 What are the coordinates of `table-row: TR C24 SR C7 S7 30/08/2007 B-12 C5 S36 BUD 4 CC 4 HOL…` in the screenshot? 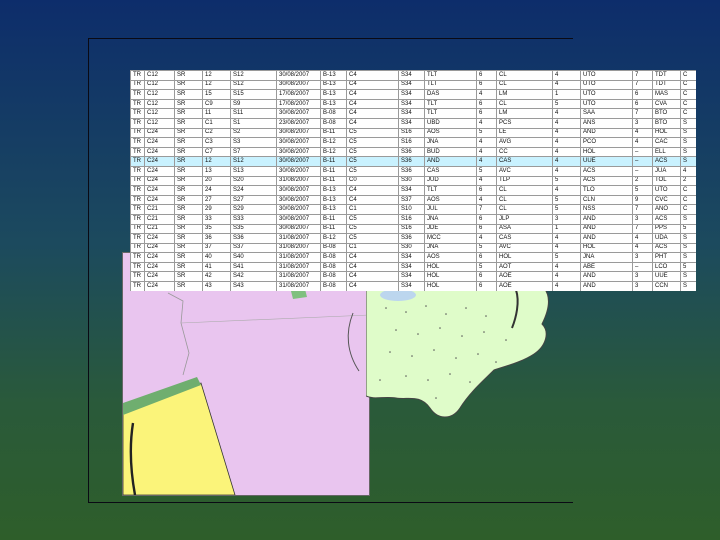 It's located at (413, 152).